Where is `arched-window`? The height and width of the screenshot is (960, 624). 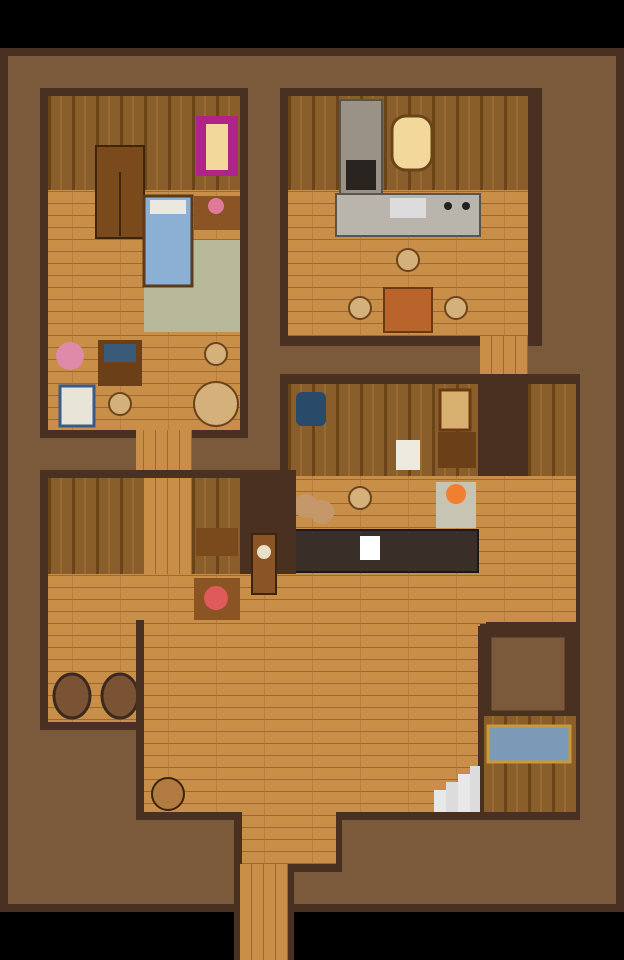
arched-window is located at coordinates (412, 143).